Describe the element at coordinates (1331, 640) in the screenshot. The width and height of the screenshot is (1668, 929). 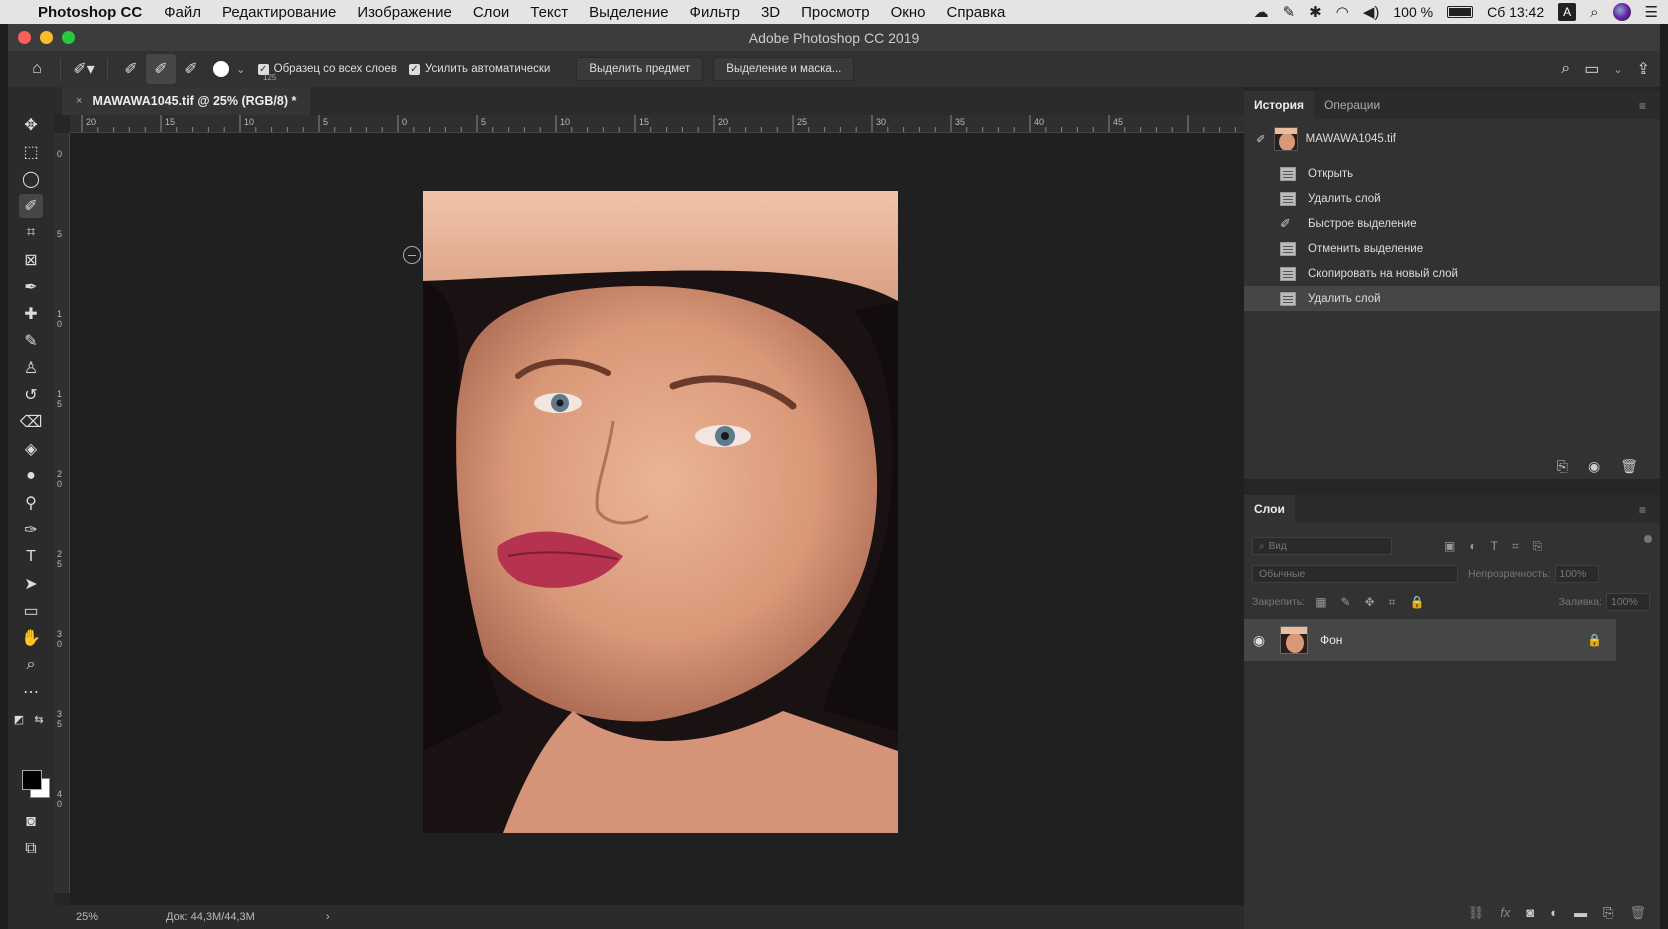
I see `layer-name: Фон` at that location.